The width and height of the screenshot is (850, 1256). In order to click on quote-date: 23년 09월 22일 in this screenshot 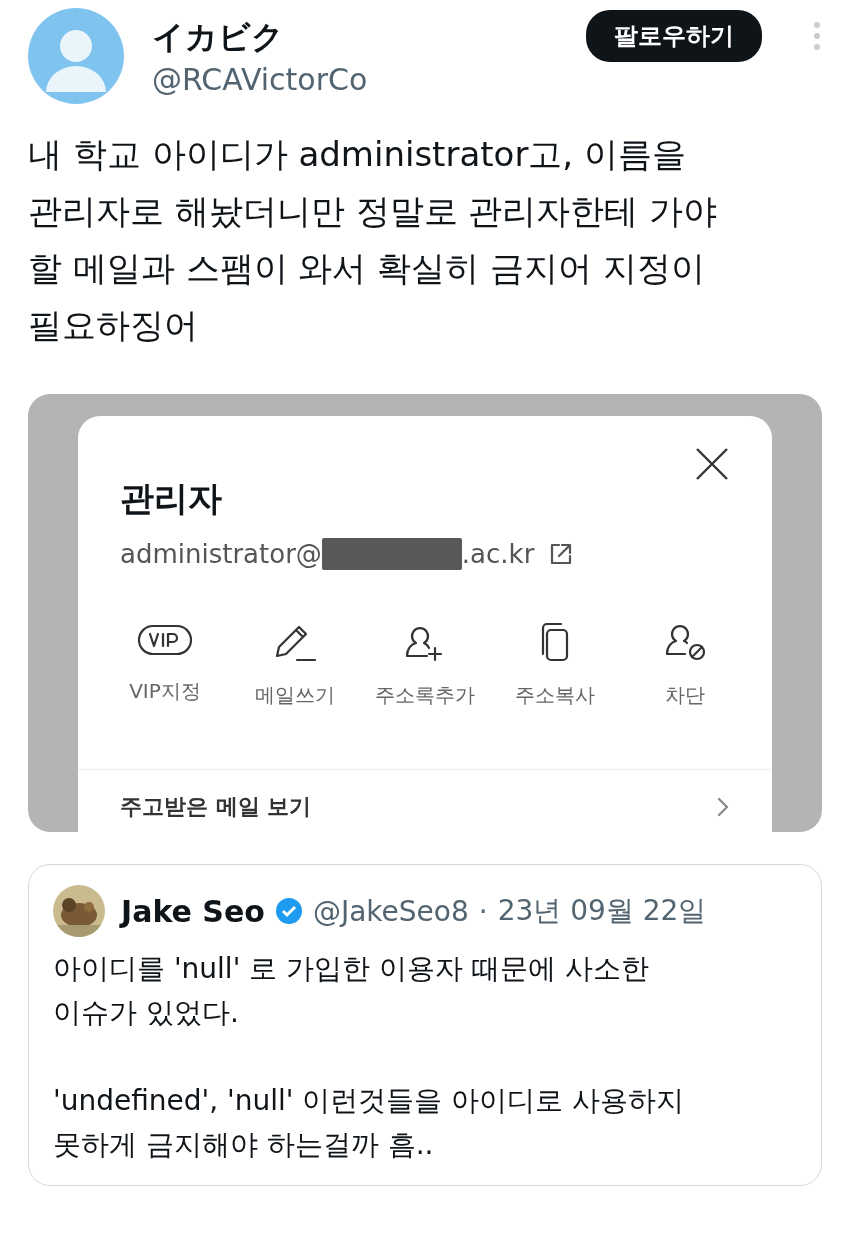, I will do `click(602, 911)`.